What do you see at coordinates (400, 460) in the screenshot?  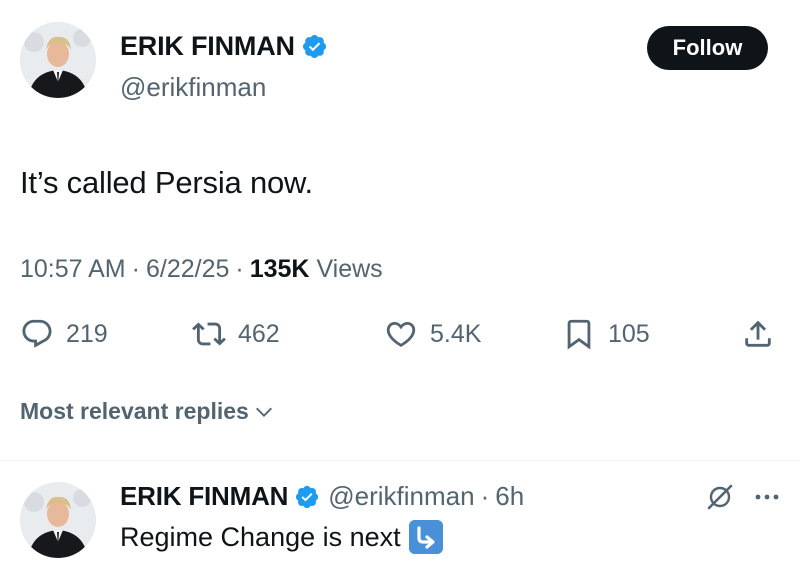 I see `divider` at bounding box center [400, 460].